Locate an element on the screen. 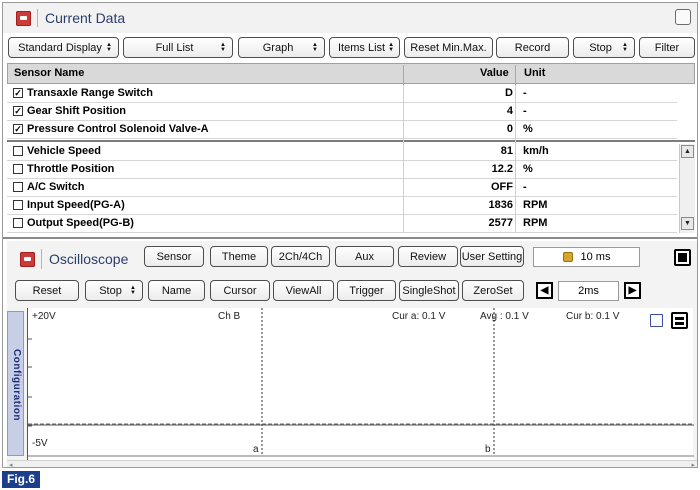  button-label: Sensor is located at coordinates (174, 256).